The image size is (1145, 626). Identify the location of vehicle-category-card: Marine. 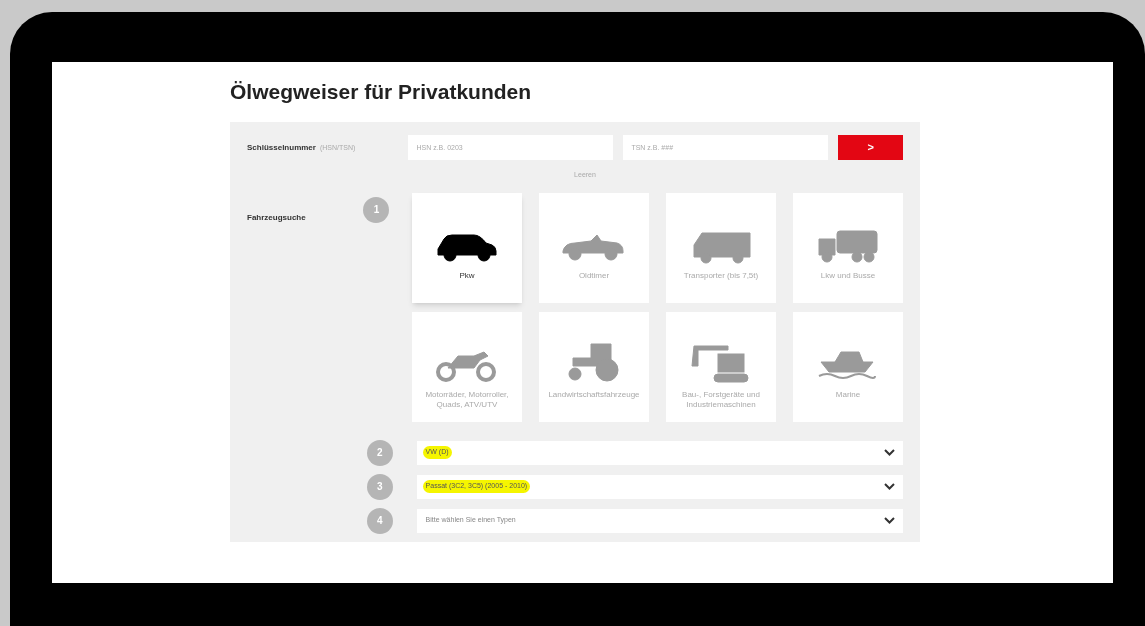
(848, 366).